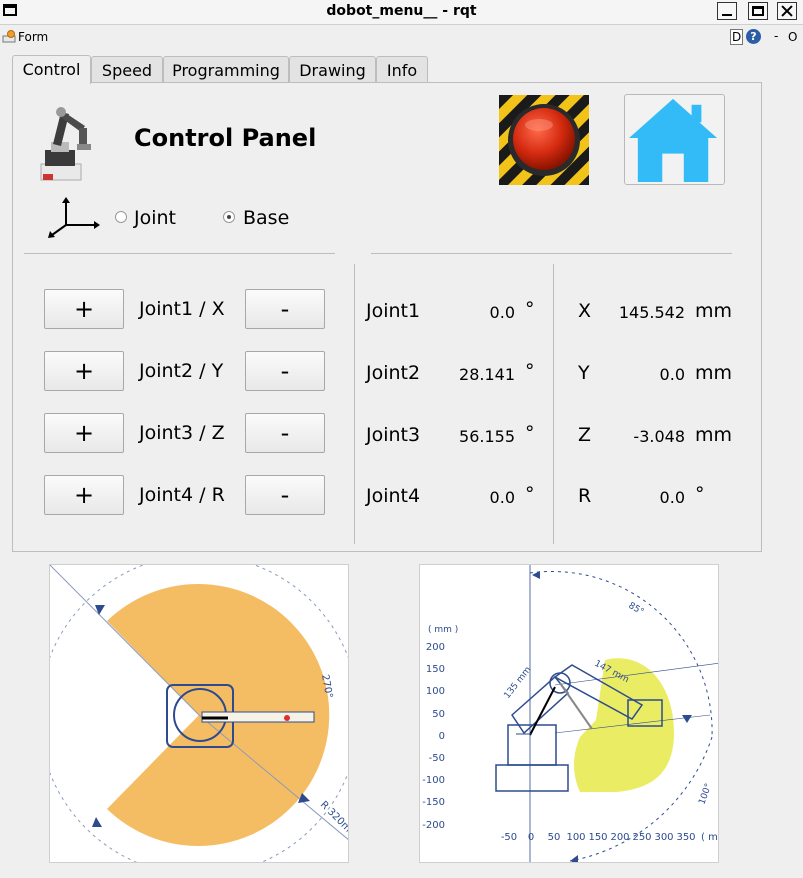 The height and width of the screenshot is (878, 803). Describe the element at coordinates (710, 837) in the screenshot. I see `x-unit-label: ( mm` at that location.